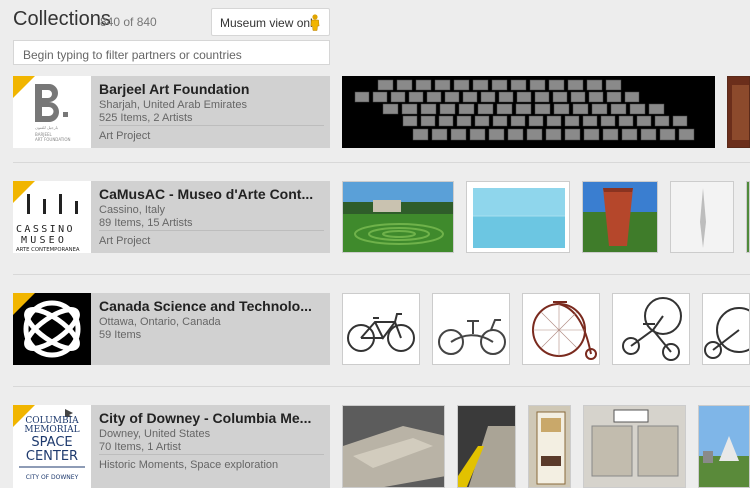  What do you see at coordinates (52, 477) in the screenshot?
I see `svg-text: CITY OF DOWNEY` at bounding box center [52, 477].